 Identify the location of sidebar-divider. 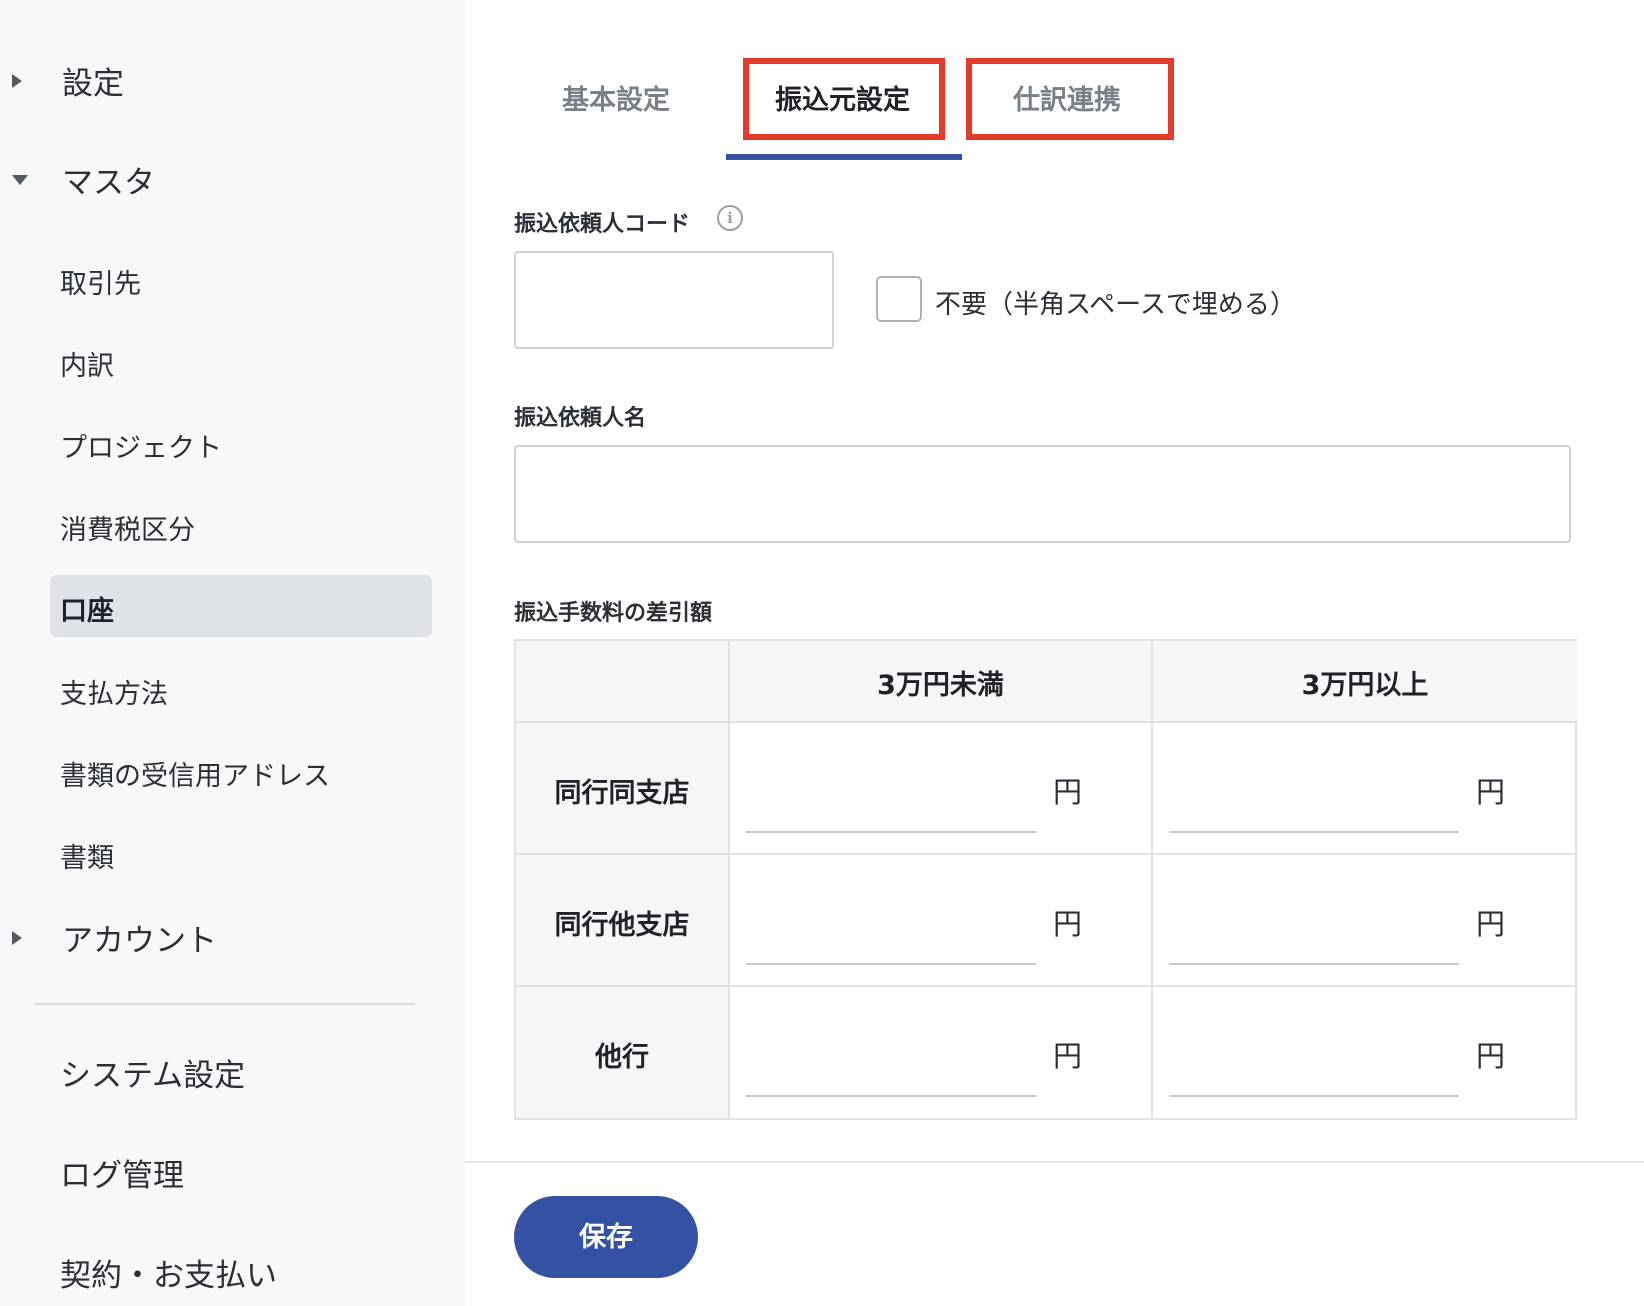
(225, 1004).